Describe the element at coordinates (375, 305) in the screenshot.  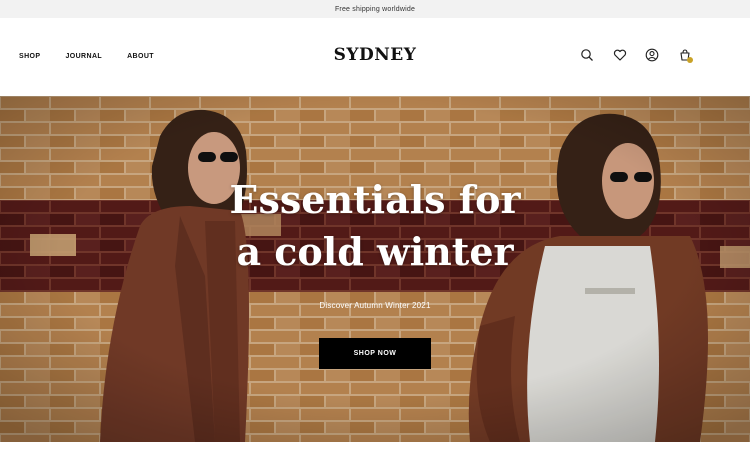
I see `hero-subtitle: Discover Autumn Winter 2021` at that location.